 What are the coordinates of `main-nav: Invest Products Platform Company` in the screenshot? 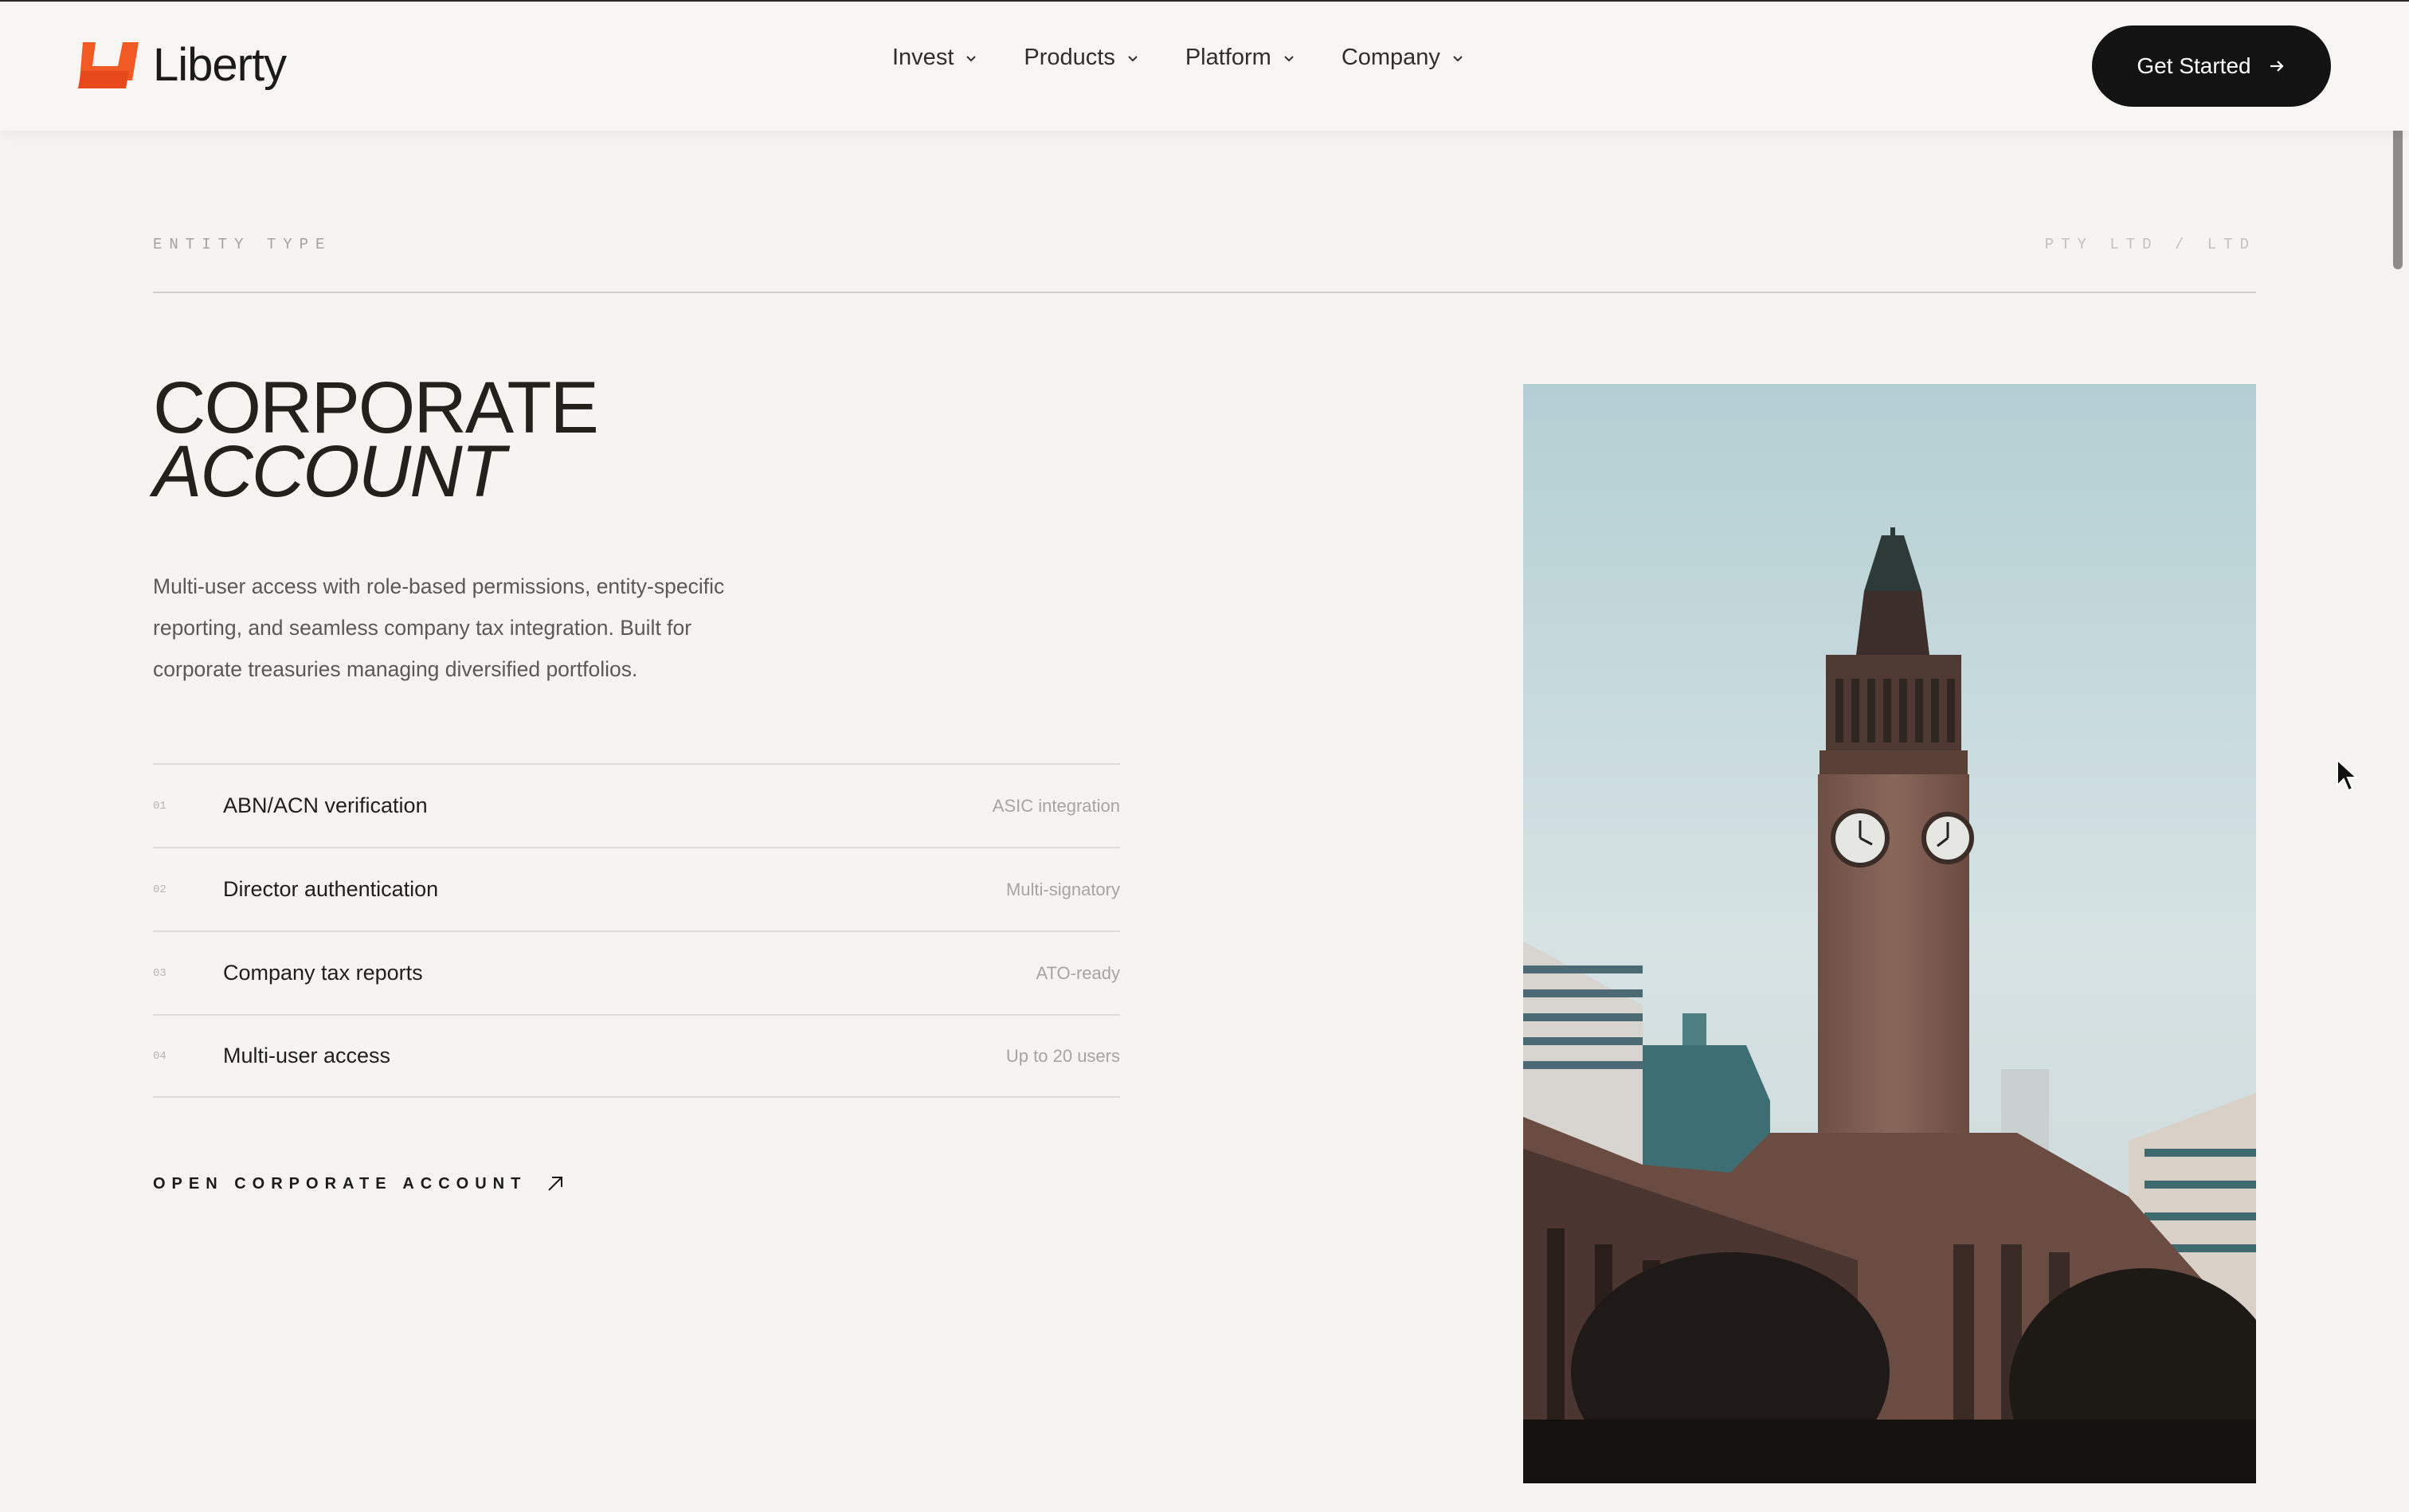 It's located at (1201, 58).